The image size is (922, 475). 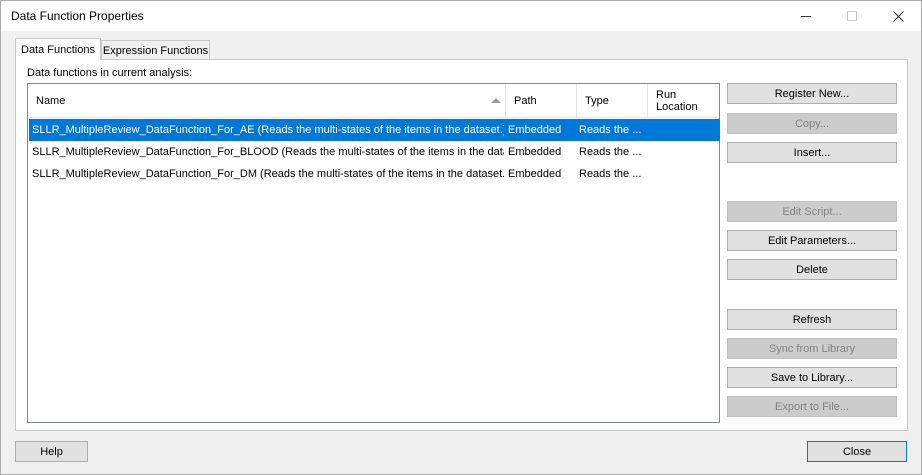 I want to click on column-header-name: Name, so click(x=267, y=100).